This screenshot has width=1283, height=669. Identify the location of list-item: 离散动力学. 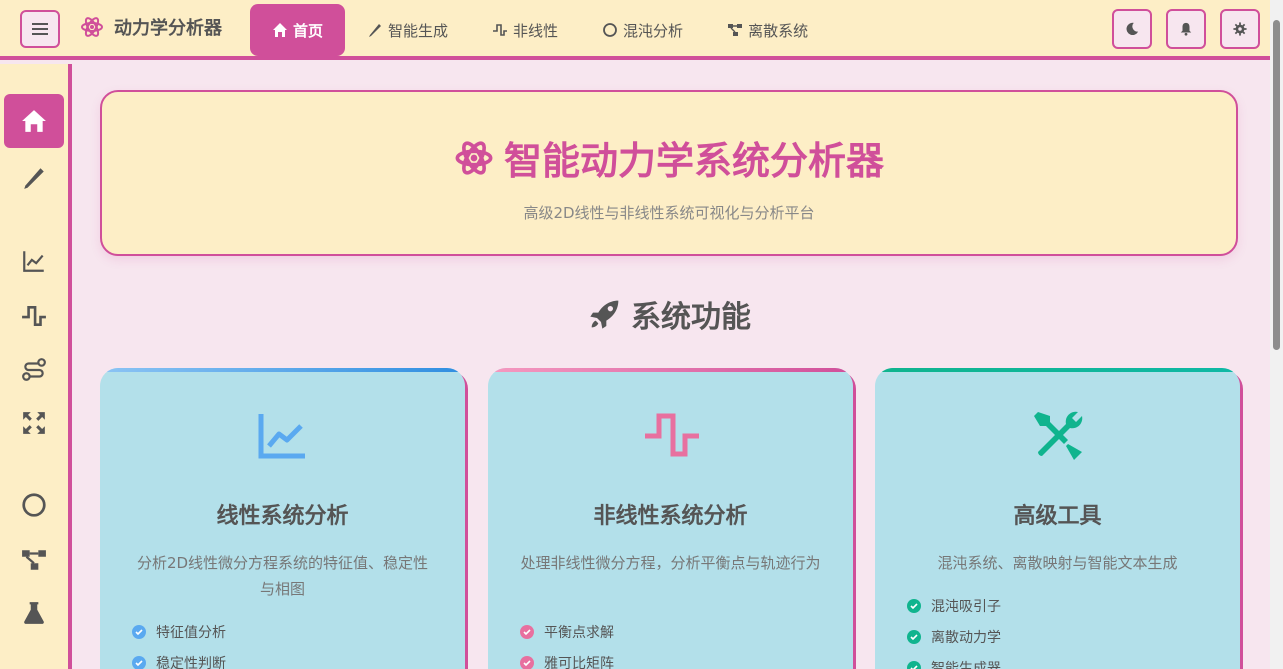
(954, 636).